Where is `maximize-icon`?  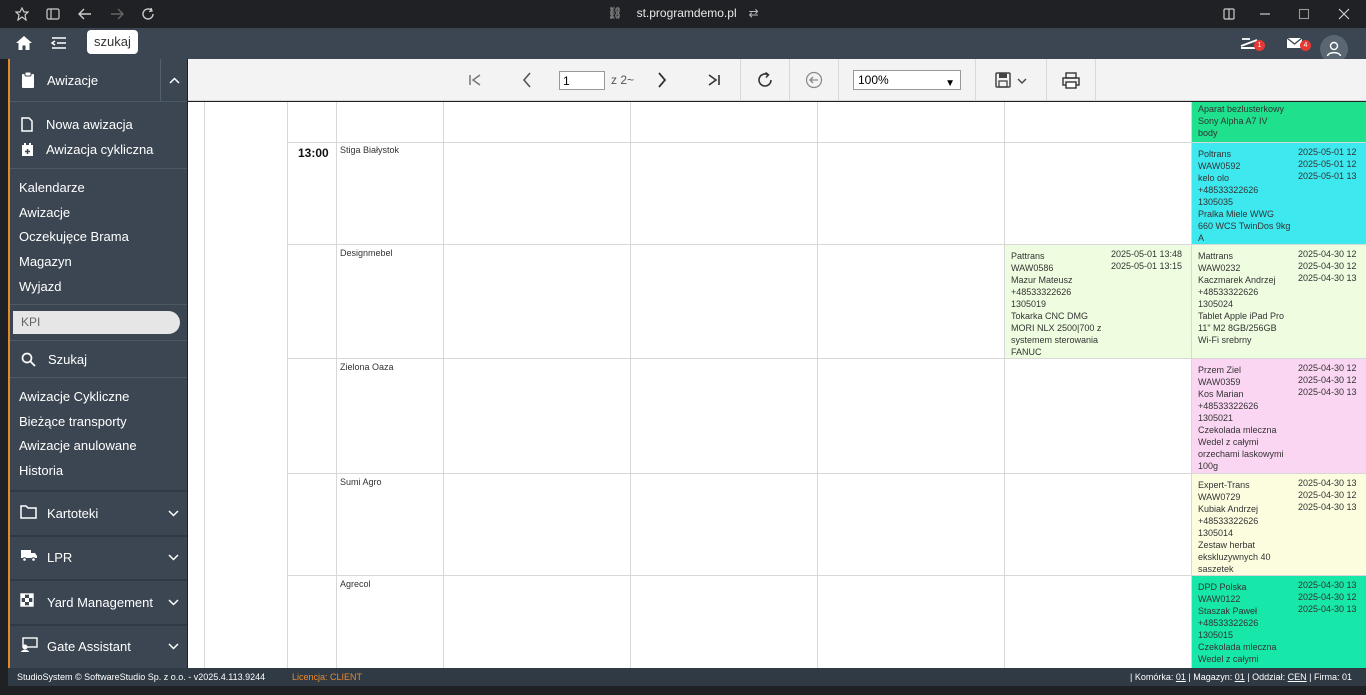 maximize-icon is located at coordinates (1304, 14).